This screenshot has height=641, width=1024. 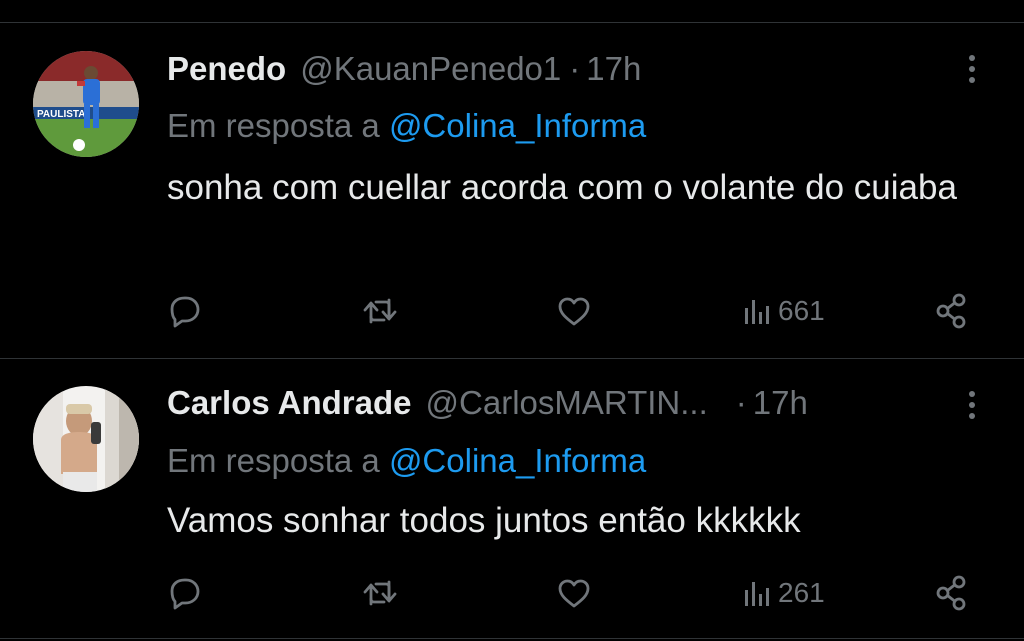 What do you see at coordinates (86, 439) in the screenshot?
I see `avatar` at bounding box center [86, 439].